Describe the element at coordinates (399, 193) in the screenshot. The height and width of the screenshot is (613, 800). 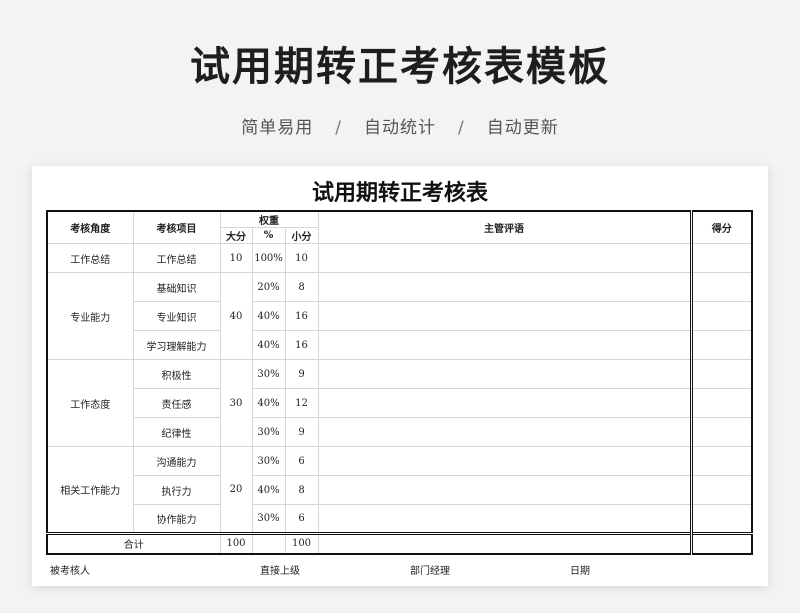
I see `sheet-title: 试用期转正考核表` at that location.